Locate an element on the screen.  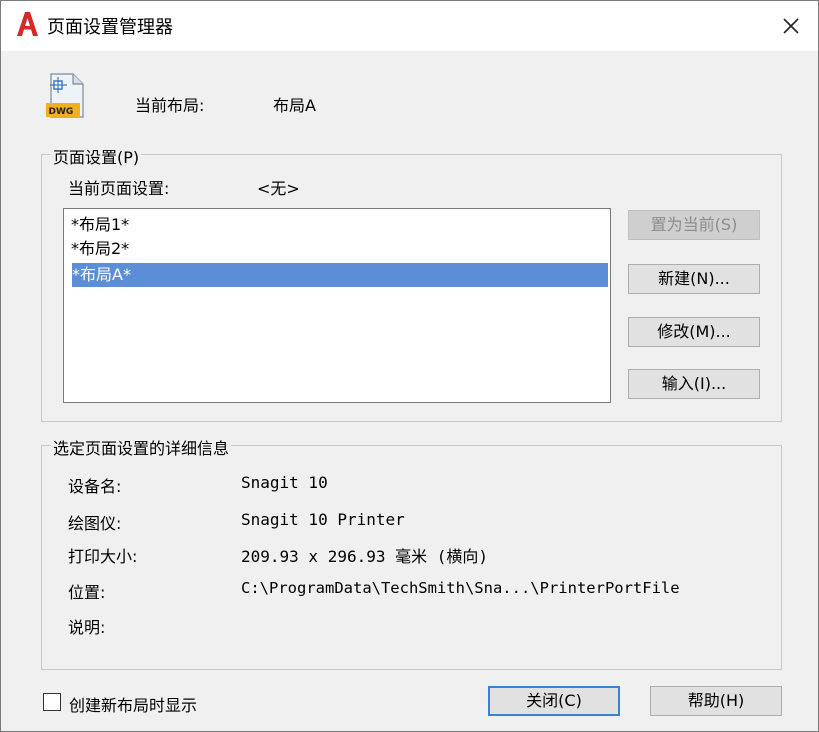
set-current-button: 置为当前(S) is located at coordinates (694, 225).